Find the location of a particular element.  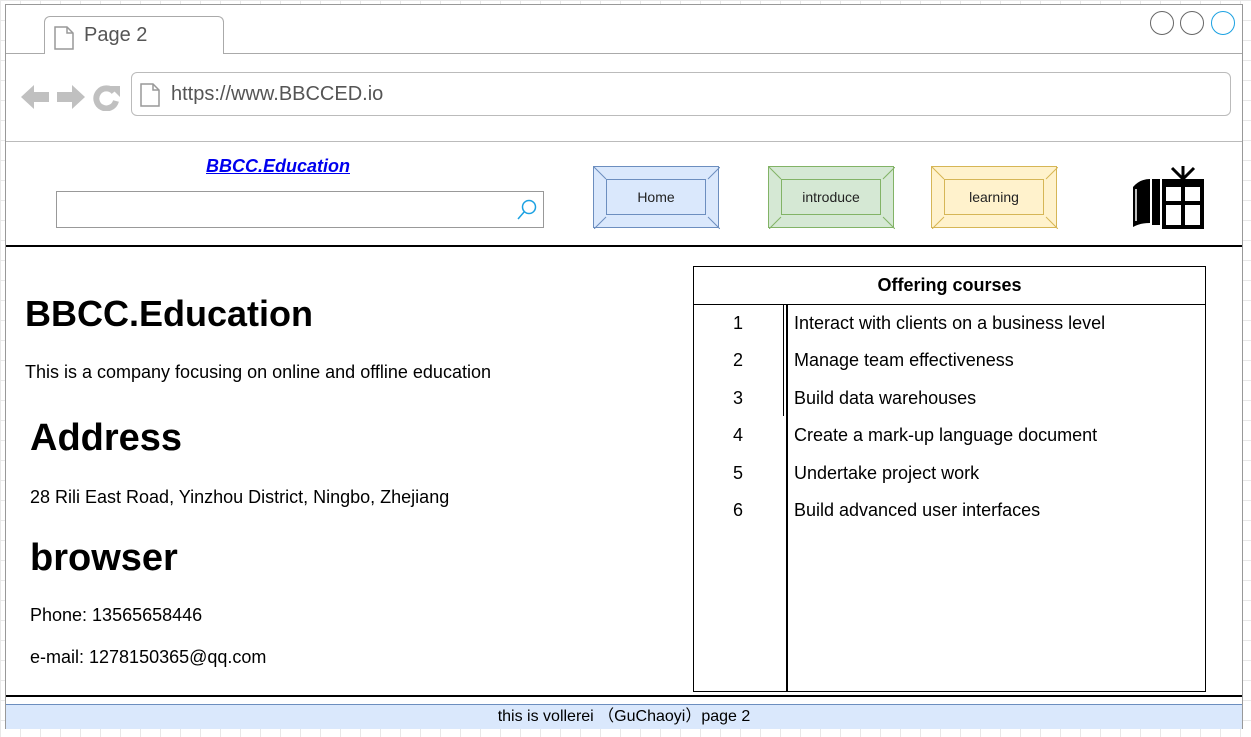

course-row: 2 Manage team effectiveness is located at coordinates (949, 361).